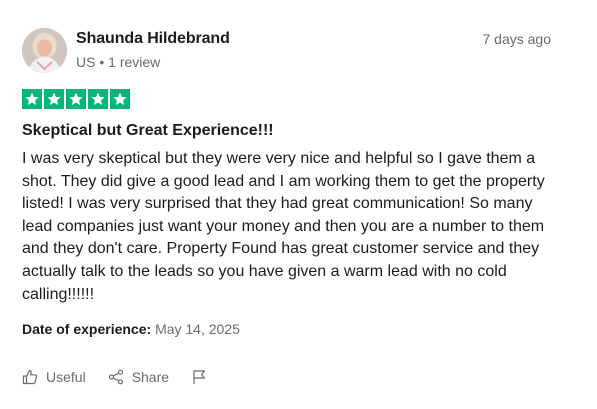  What do you see at coordinates (87, 329) in the screenshot?
I see `experience-label: Date of experience:` at bounding box center [87, 329].